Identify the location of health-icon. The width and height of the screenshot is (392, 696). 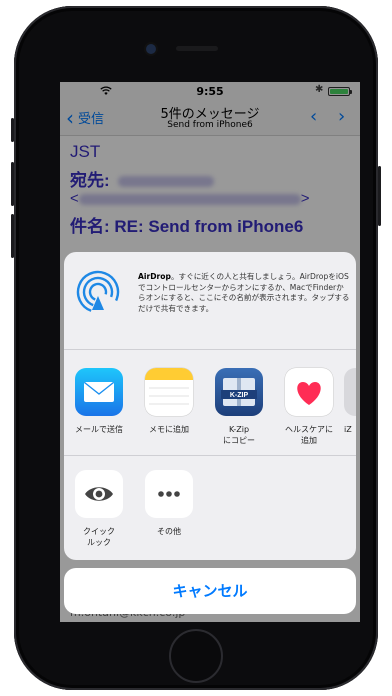
(309, 392).